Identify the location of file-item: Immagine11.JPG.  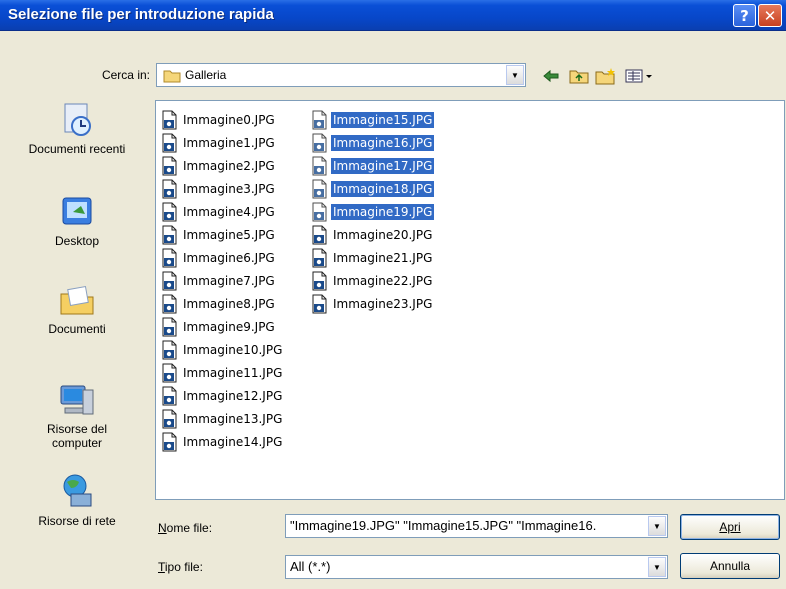
(222, 373).